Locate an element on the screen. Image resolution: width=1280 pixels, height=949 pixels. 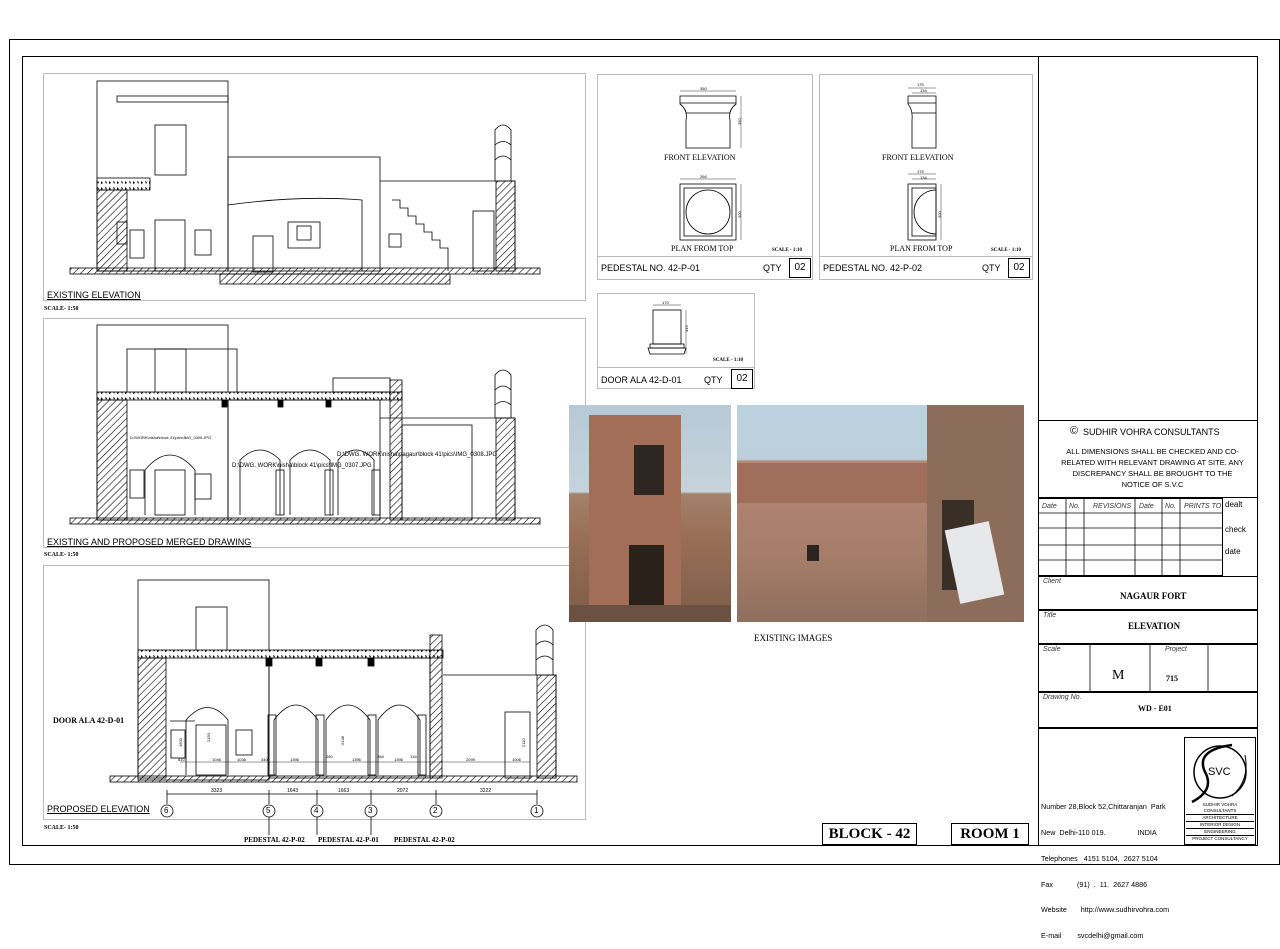
svc-logo-text: SVC is located at coordinates (1219, 772).